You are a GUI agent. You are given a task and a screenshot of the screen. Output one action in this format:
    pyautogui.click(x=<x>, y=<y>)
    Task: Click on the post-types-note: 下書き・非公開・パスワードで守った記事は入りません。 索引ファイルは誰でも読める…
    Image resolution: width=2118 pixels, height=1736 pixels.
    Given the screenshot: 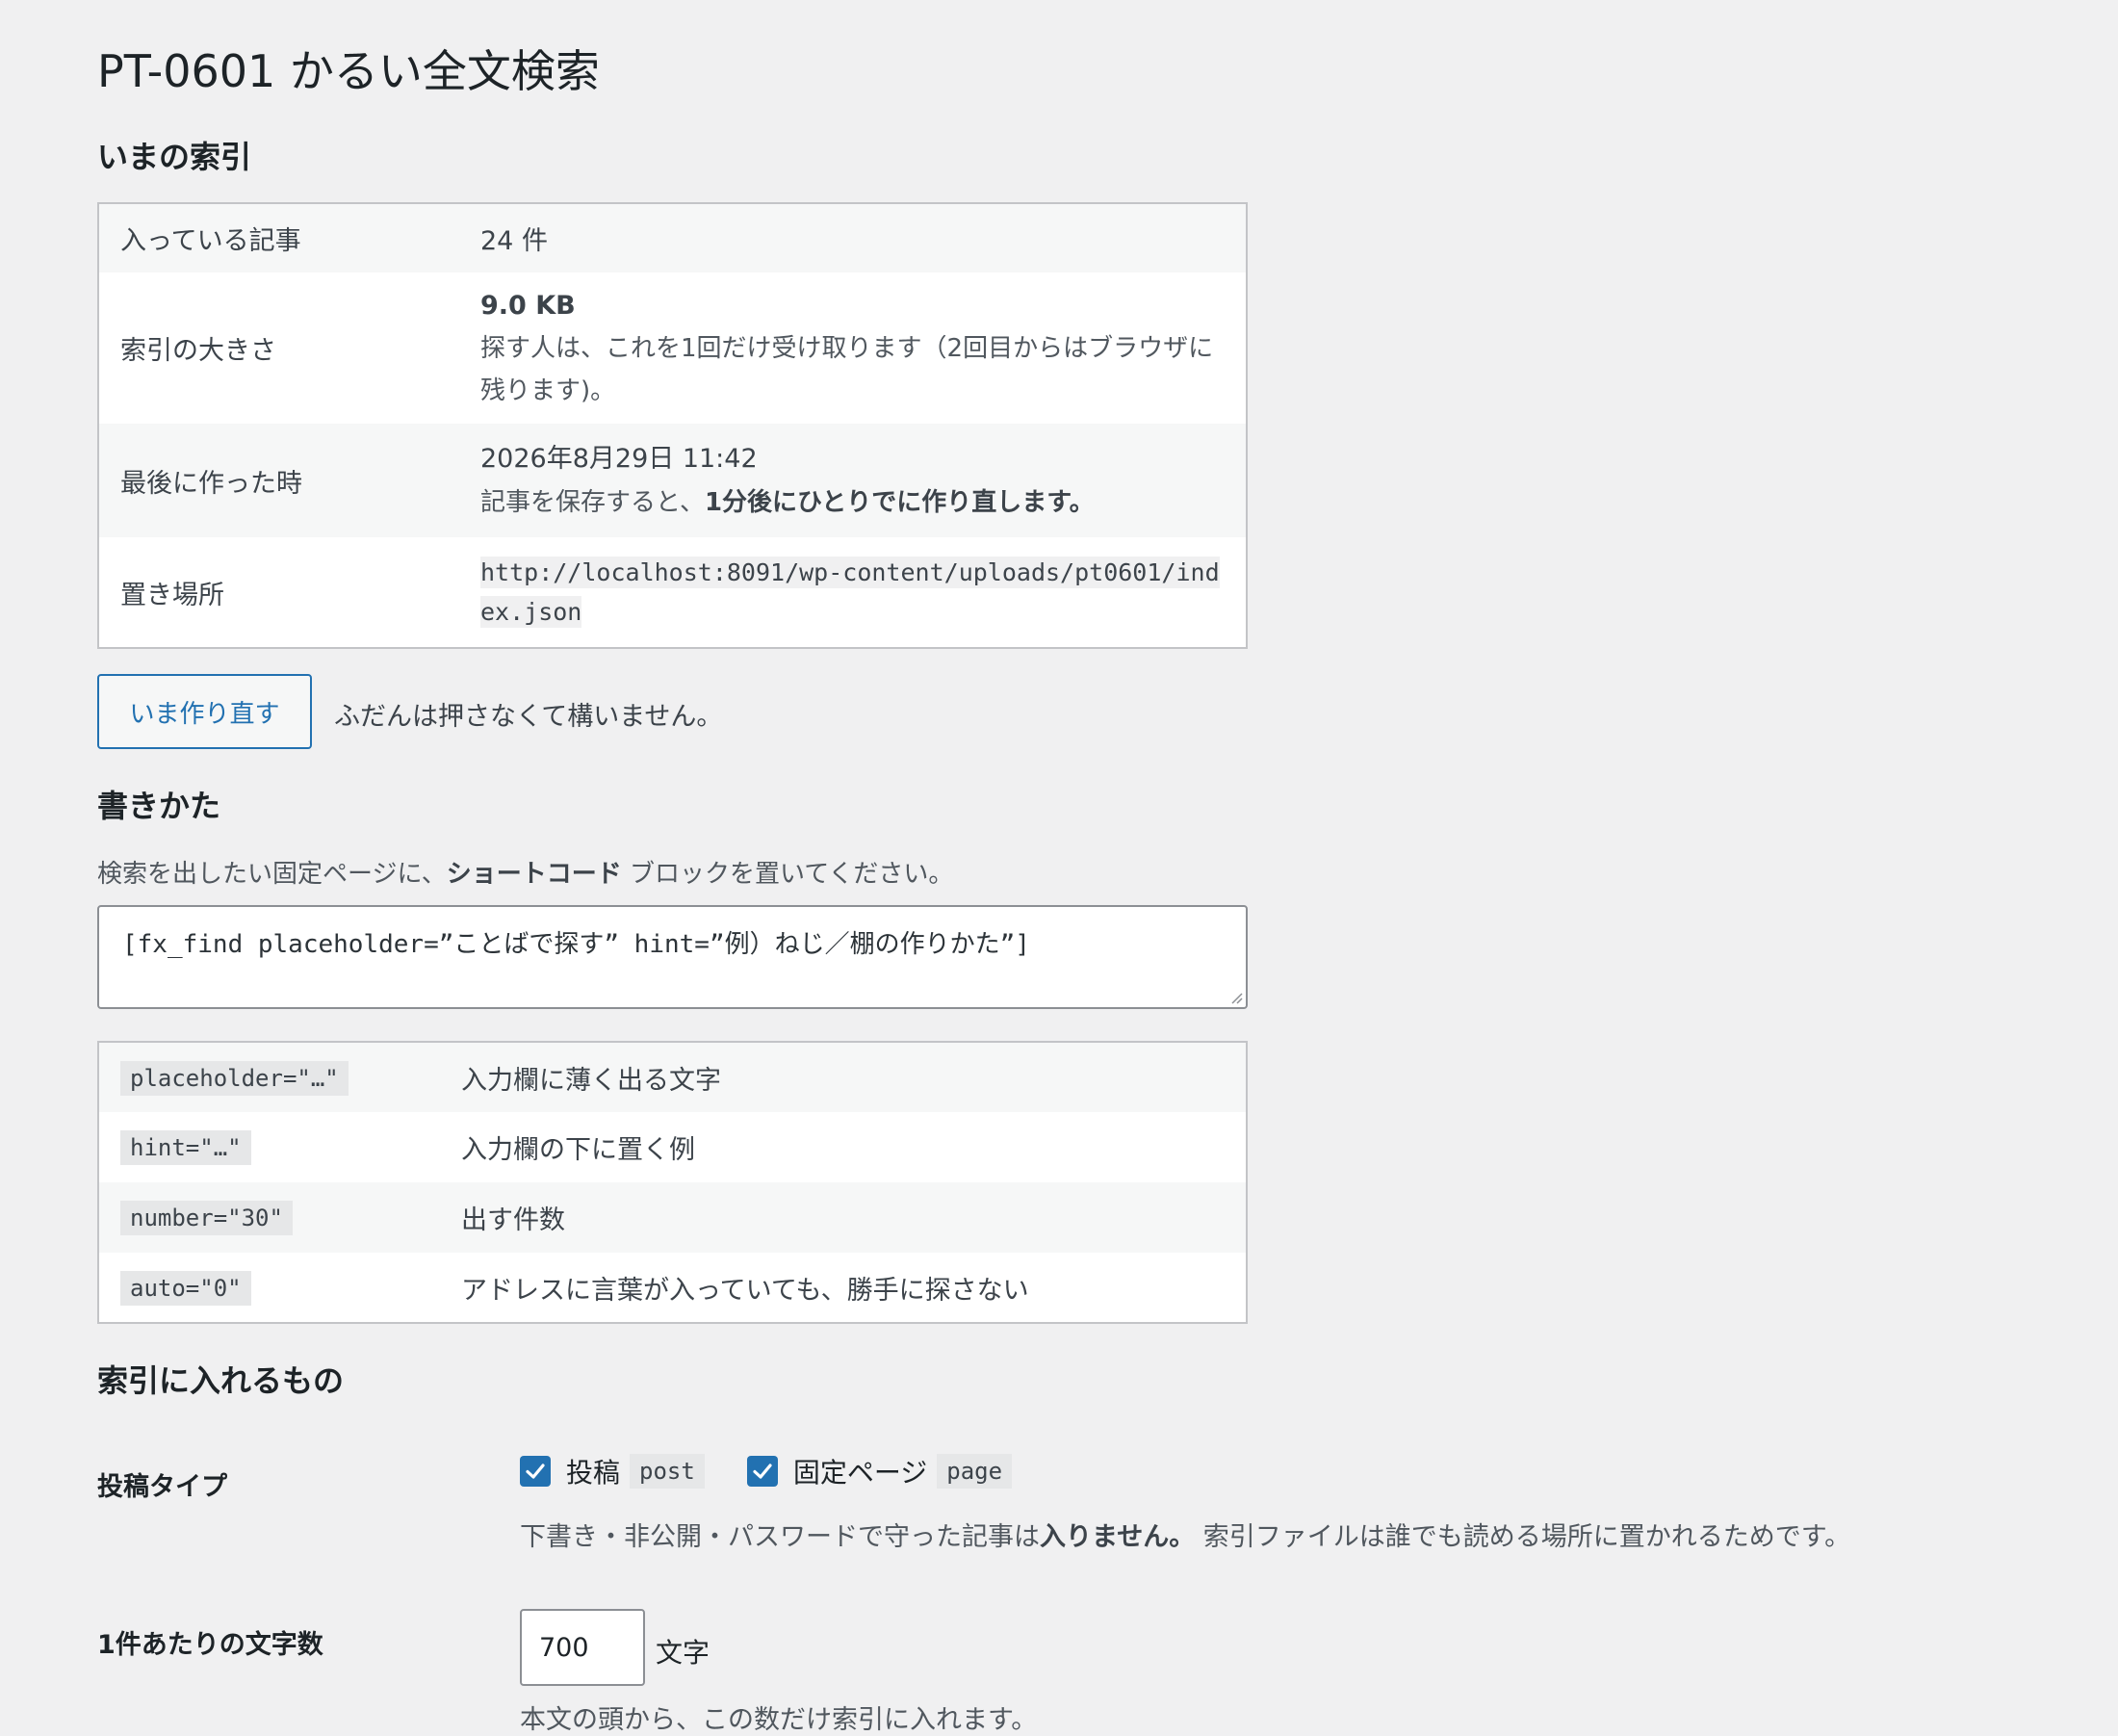 What is the action you would take?
    pyautogui.click(x=1185, y=1537)
    